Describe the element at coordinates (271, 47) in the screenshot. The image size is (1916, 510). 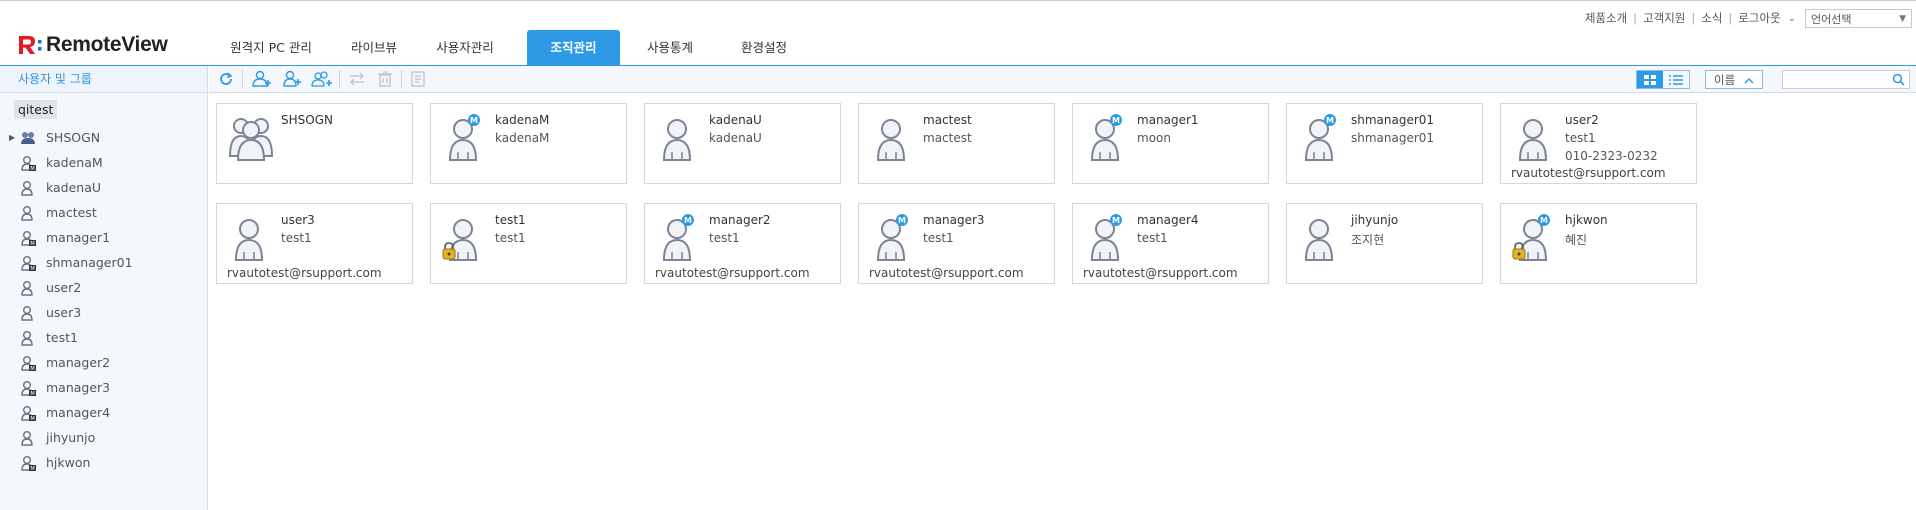
I see `tab-remote-pc: 원격지 PC 관리` at that location.